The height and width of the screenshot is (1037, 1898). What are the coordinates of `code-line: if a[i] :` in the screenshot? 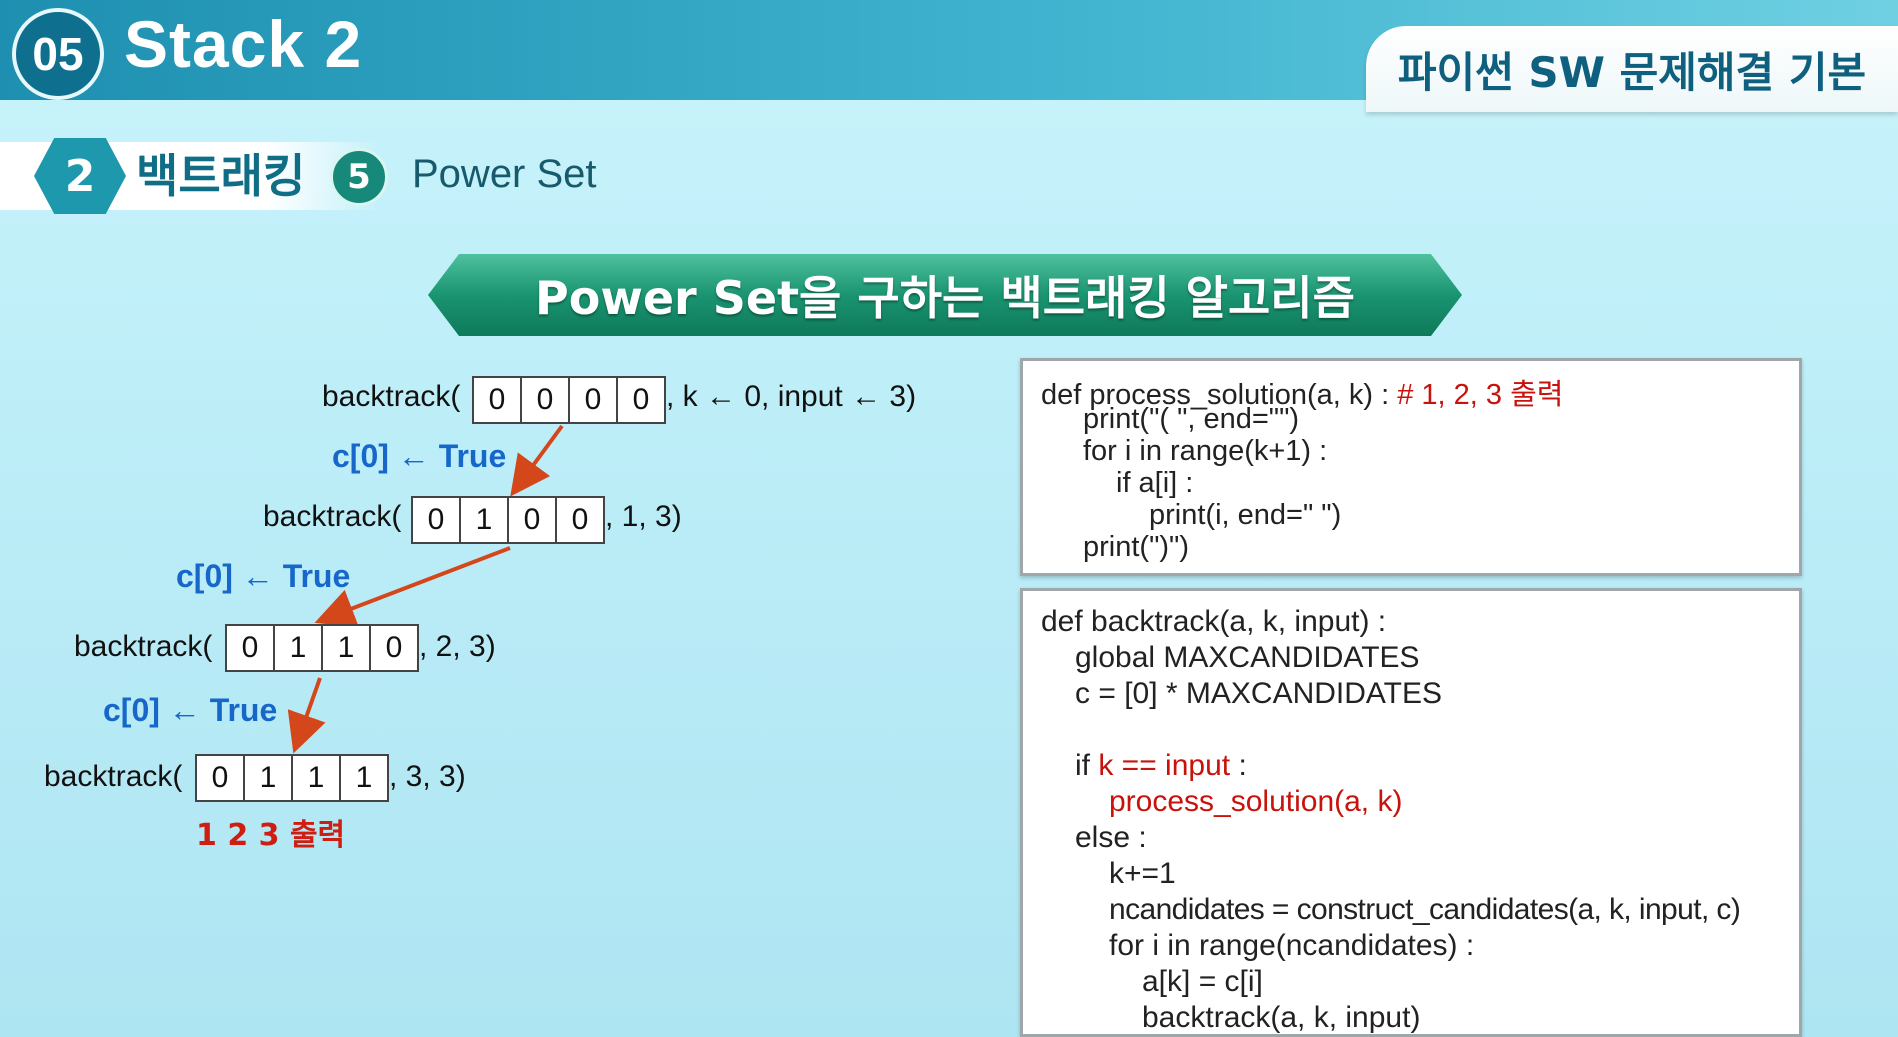 It's located at (1155, 483).